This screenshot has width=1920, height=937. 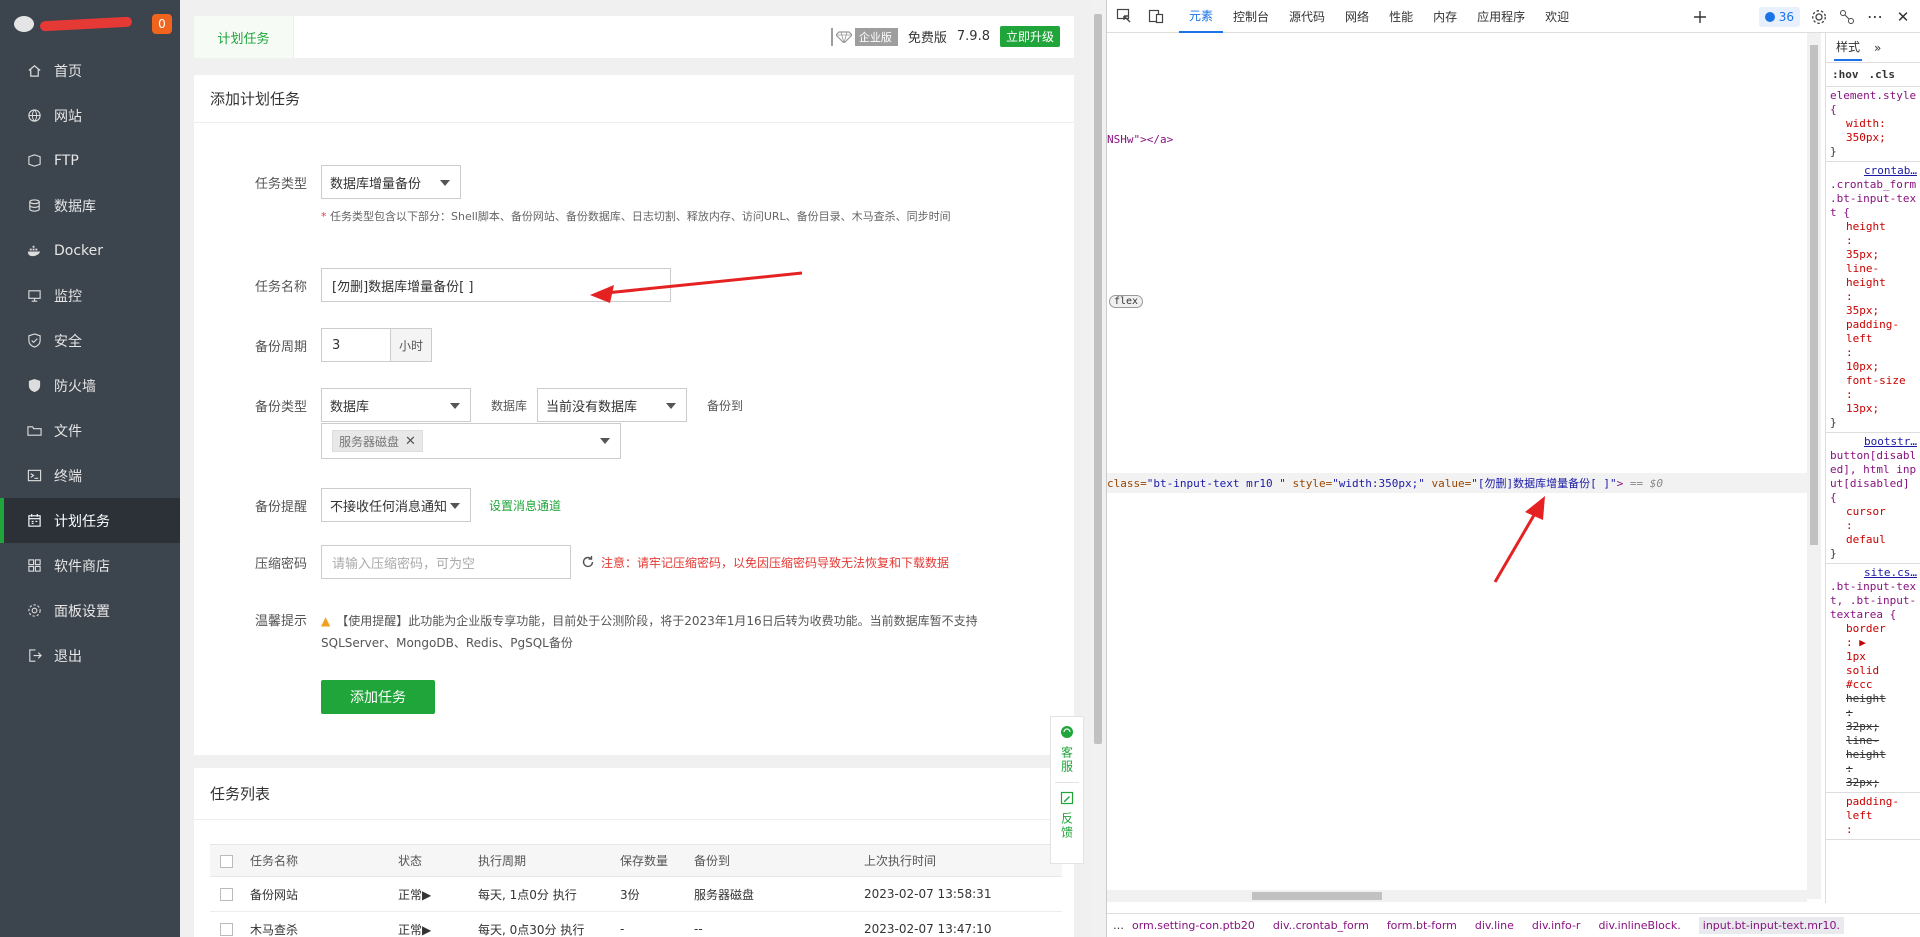 What do you see at coordinates (1401, 16) in the screenshot?
I see `devtools-tab-4: 性能` at bounding box center [1401, 16].